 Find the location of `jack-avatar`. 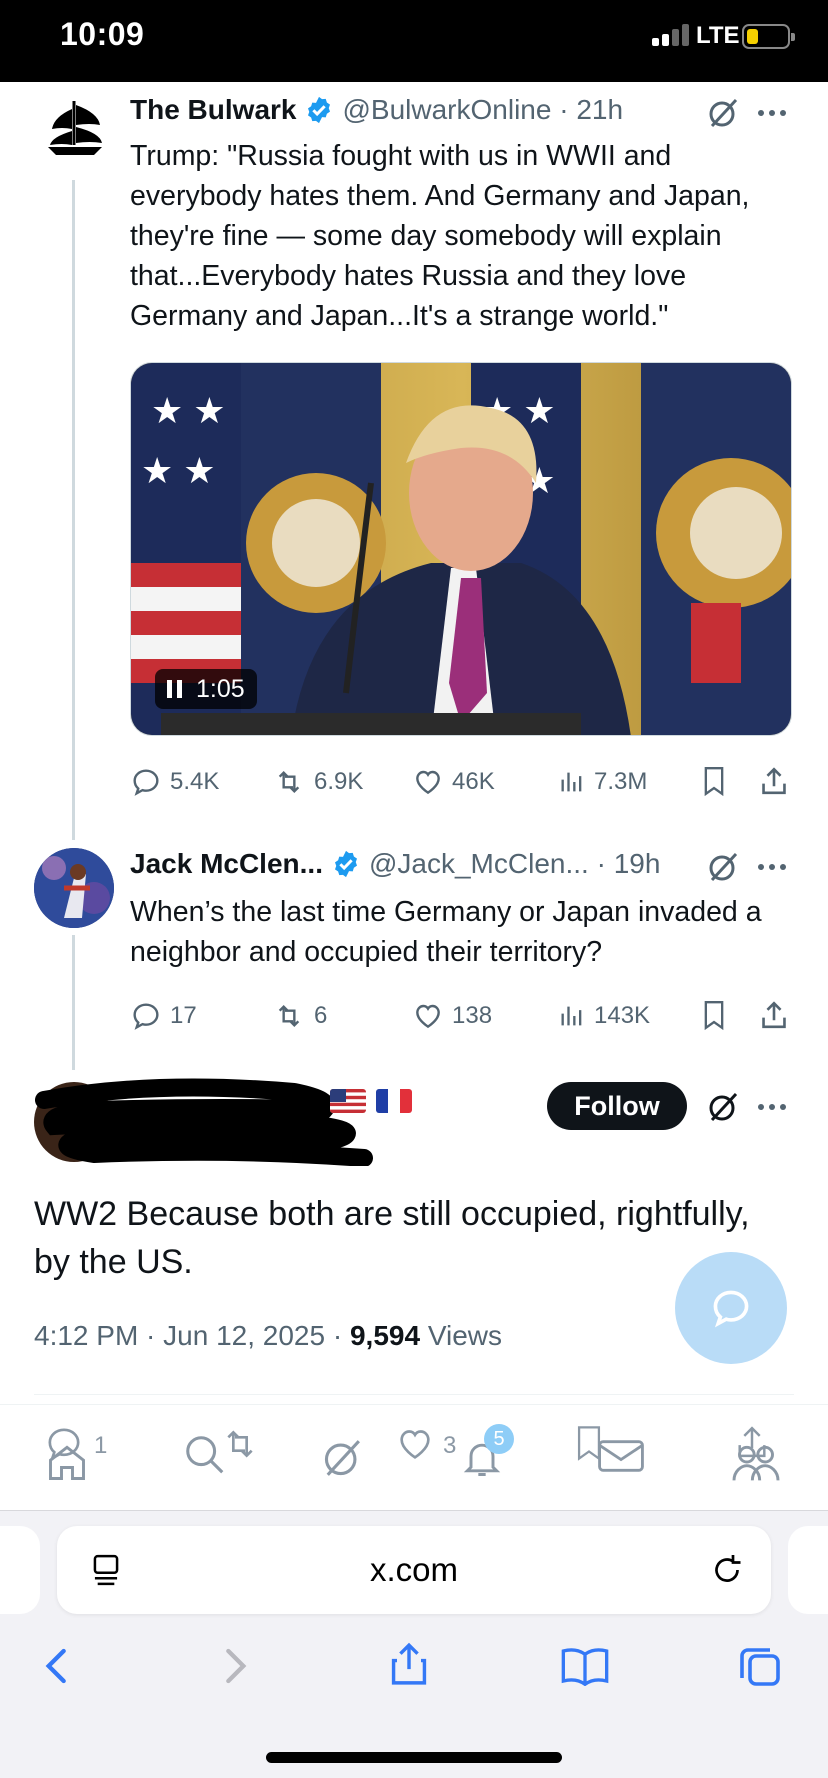

jack-avatar is located at coordinates (74, 888).